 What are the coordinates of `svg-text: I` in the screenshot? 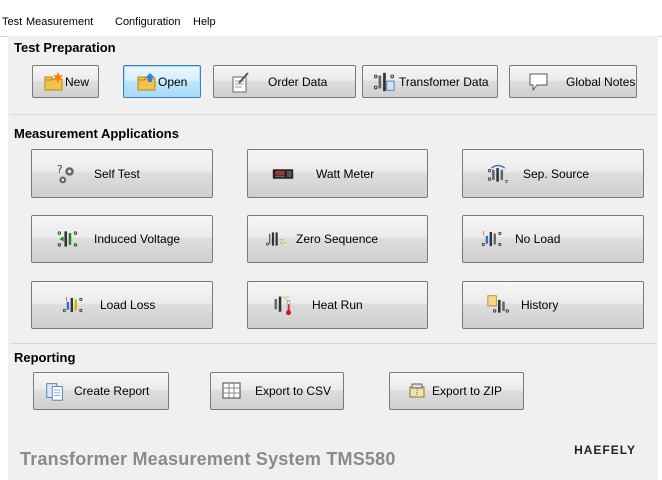 It's located at (484, 234).